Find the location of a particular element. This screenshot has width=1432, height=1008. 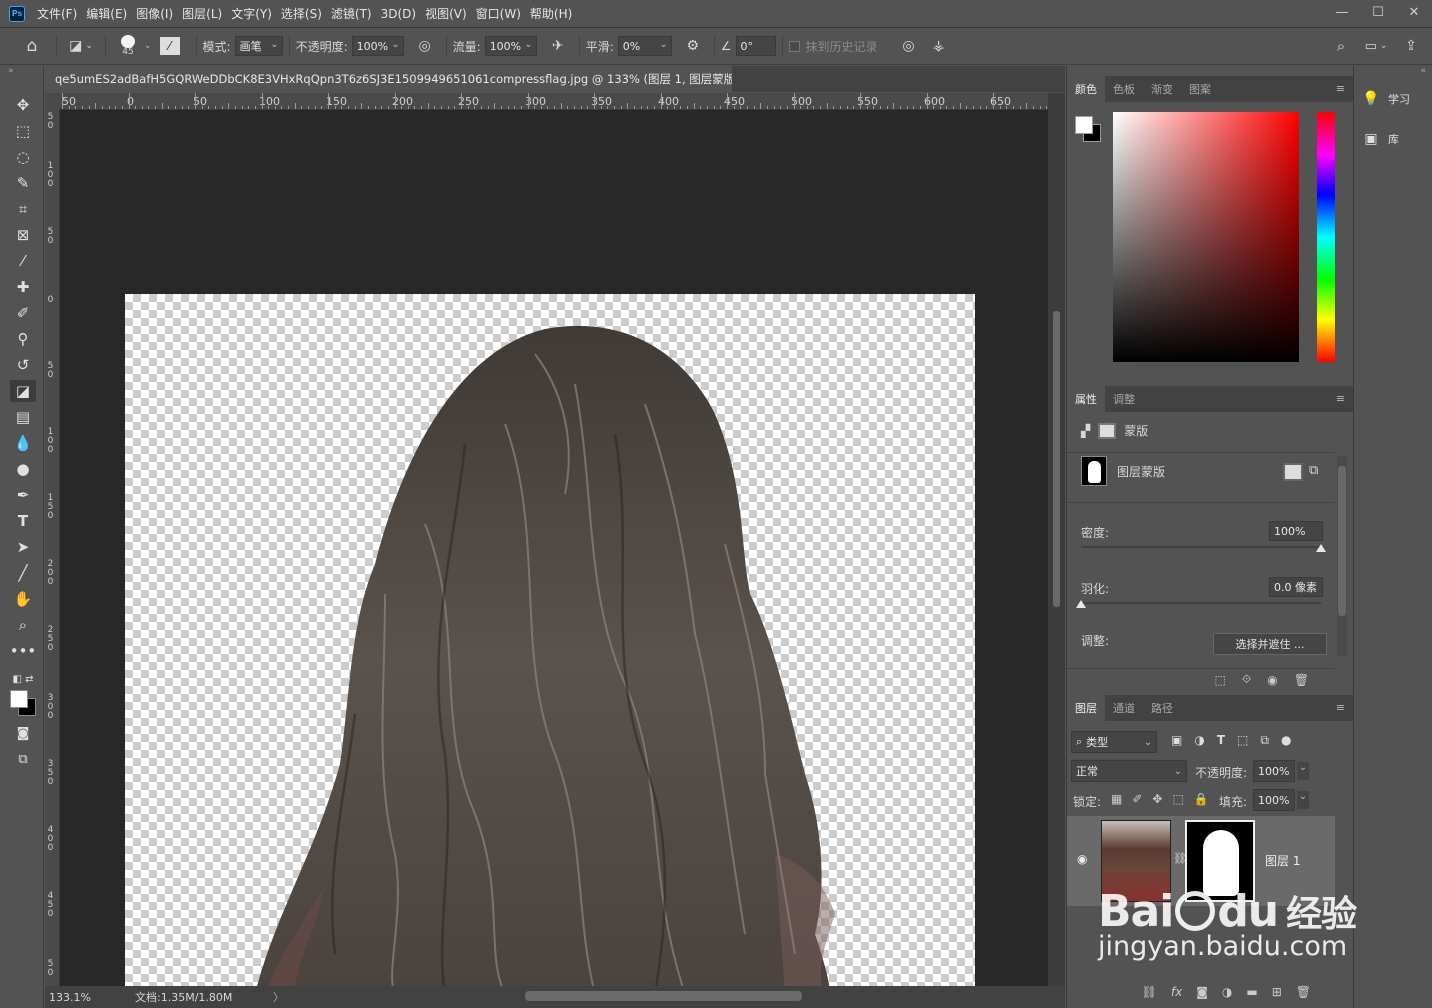

gear-icon: ⚙ is located at coordinates (693, 46).